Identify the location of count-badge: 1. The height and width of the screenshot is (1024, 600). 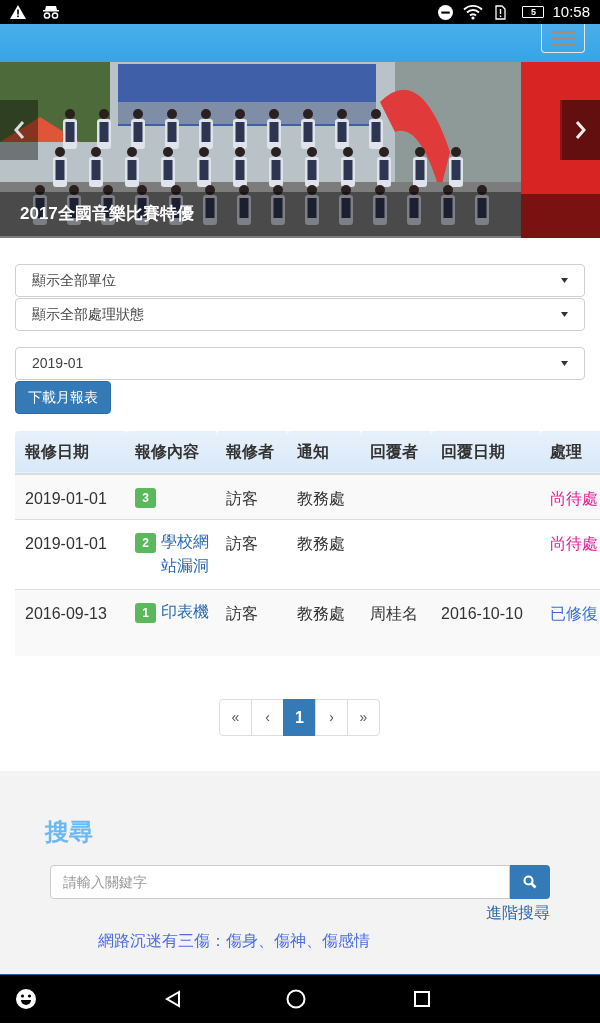
(145, 612).